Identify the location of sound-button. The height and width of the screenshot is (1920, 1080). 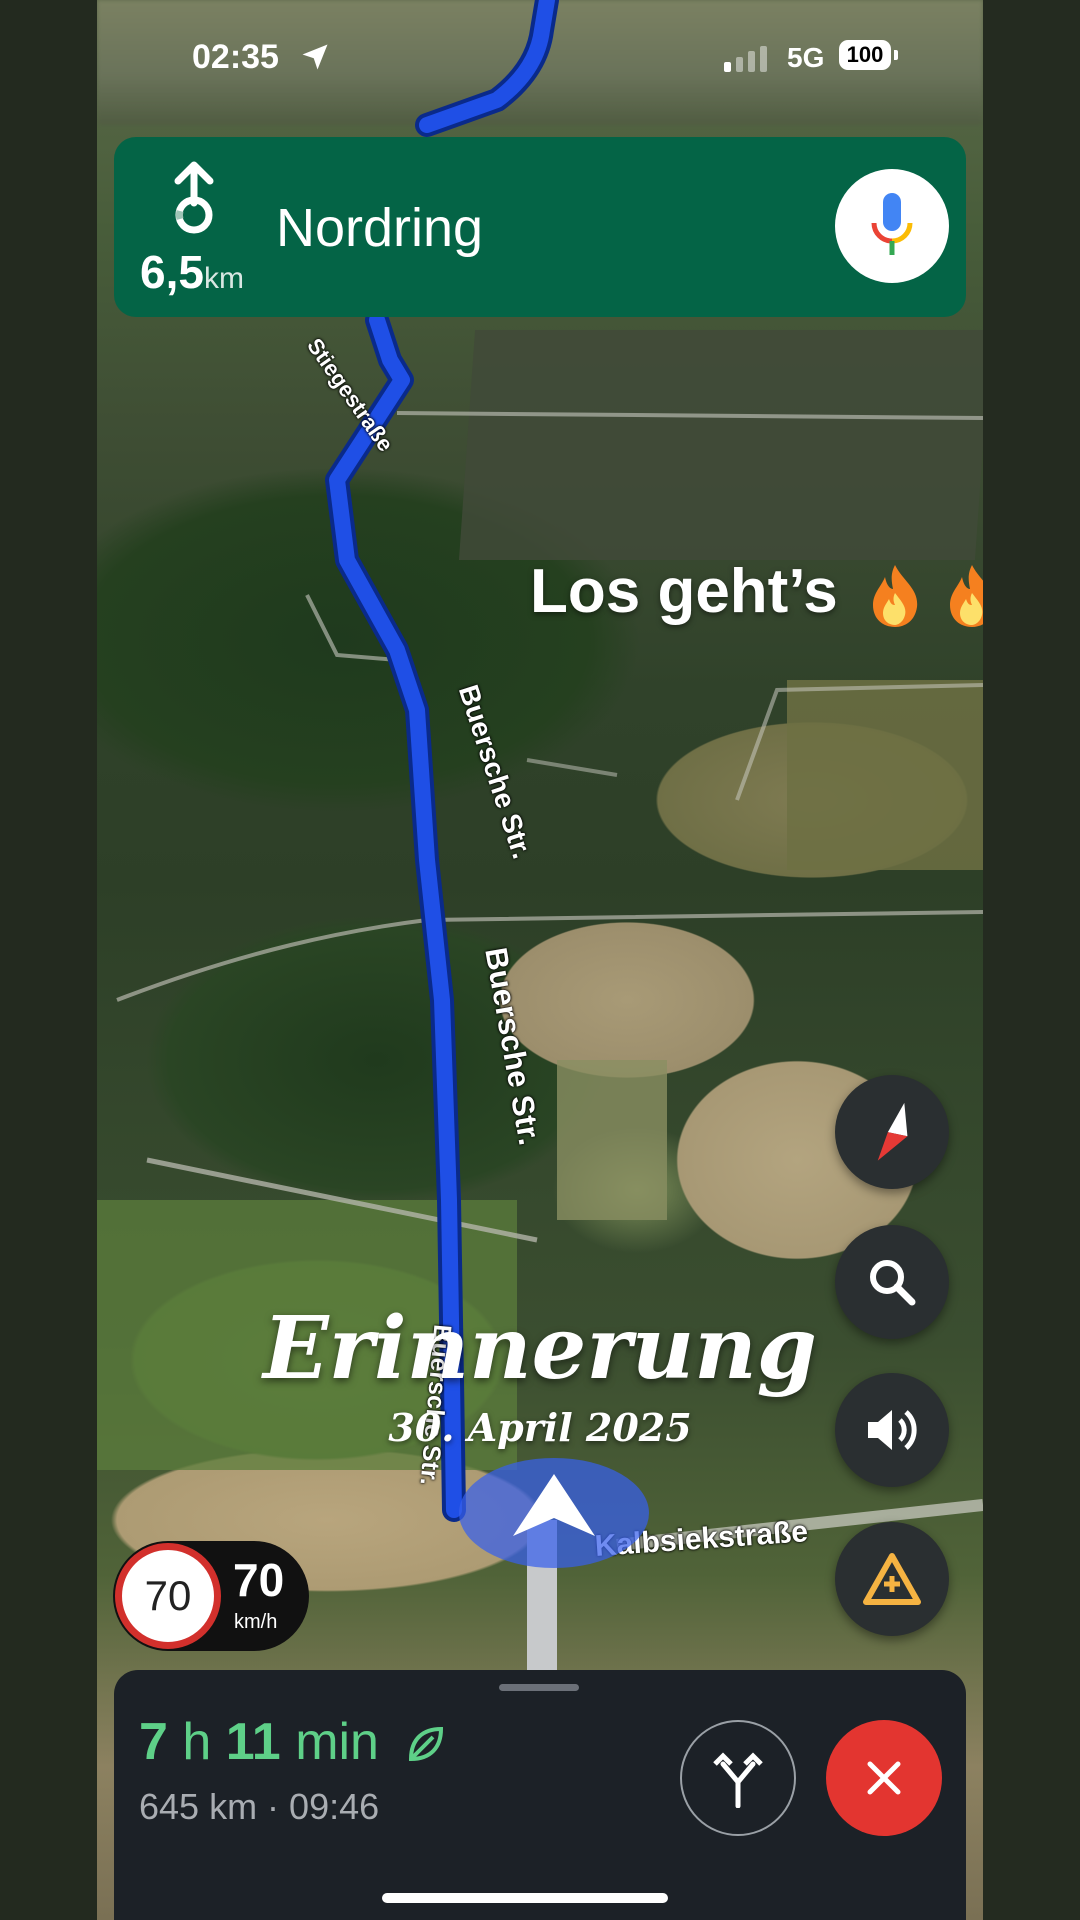
(892, 1430).